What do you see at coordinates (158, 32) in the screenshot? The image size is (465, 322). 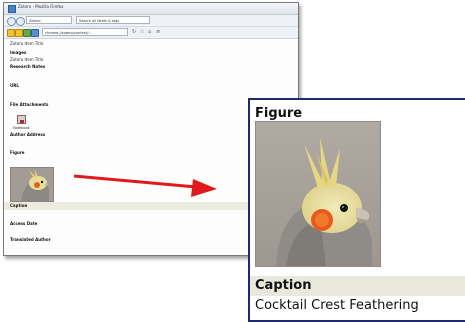 I see `menu-icon: ≡` at bounding box center [158, 32].